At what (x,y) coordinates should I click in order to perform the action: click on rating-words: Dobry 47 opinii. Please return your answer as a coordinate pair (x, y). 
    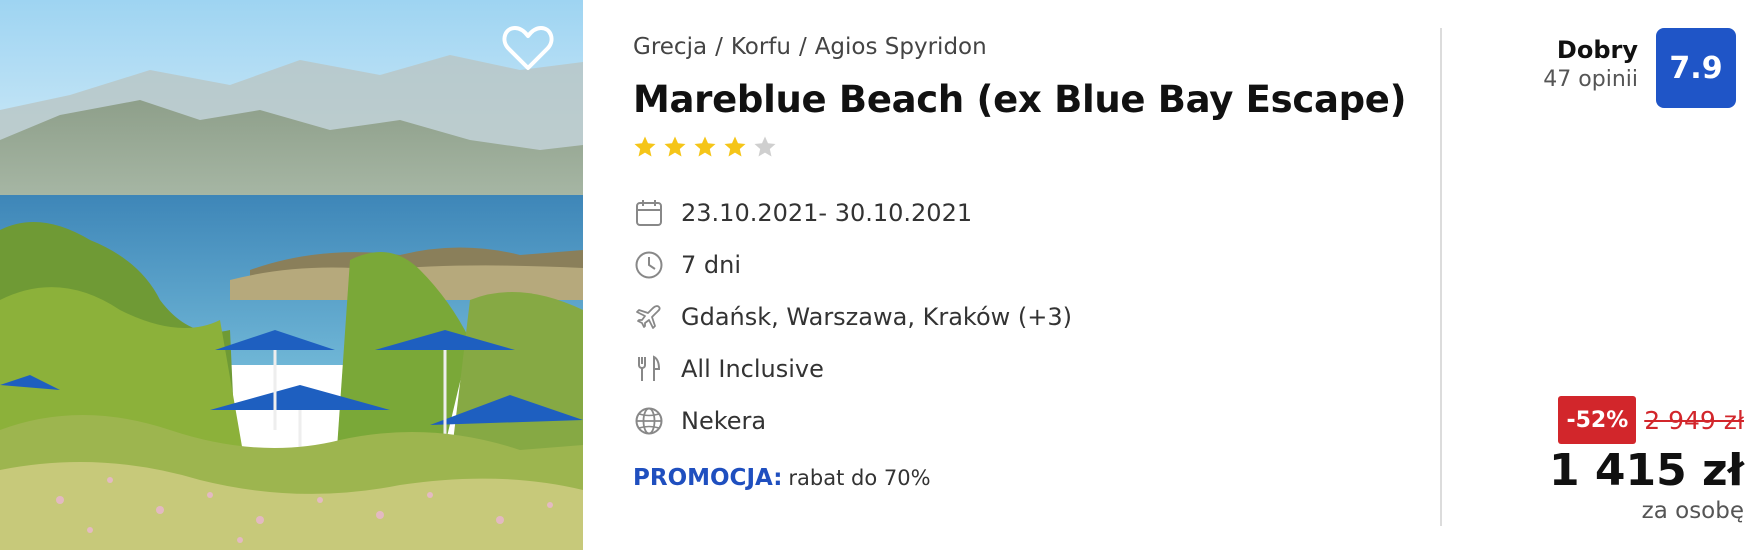
    Looking at the image, I should click on (1590, 66).